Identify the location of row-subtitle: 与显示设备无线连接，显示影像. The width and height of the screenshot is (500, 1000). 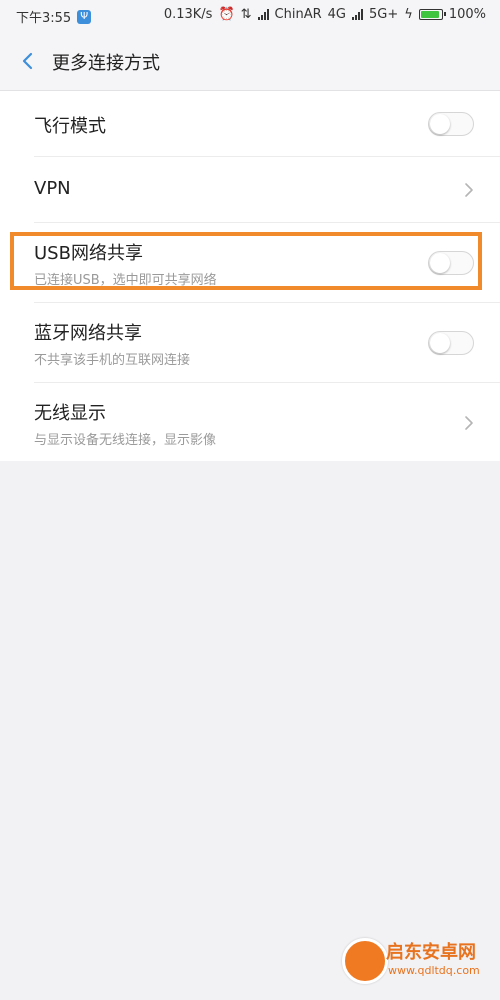
(125, 440).